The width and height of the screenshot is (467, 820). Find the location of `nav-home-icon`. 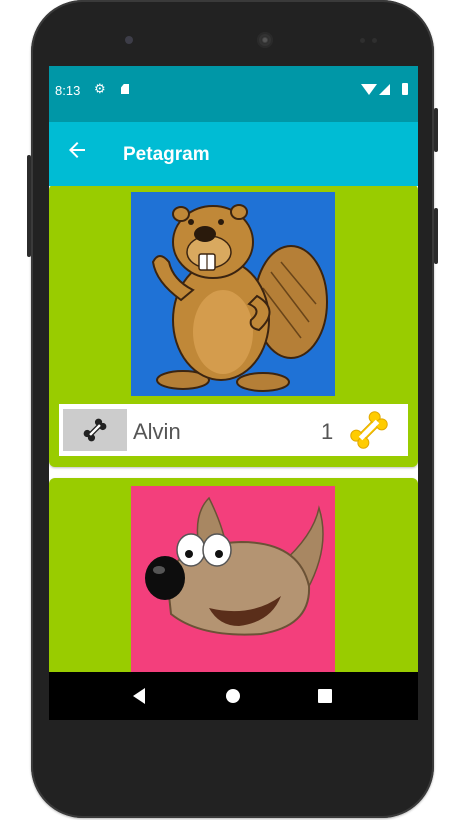

nav-home-icon is located at coordinates (233, 696).